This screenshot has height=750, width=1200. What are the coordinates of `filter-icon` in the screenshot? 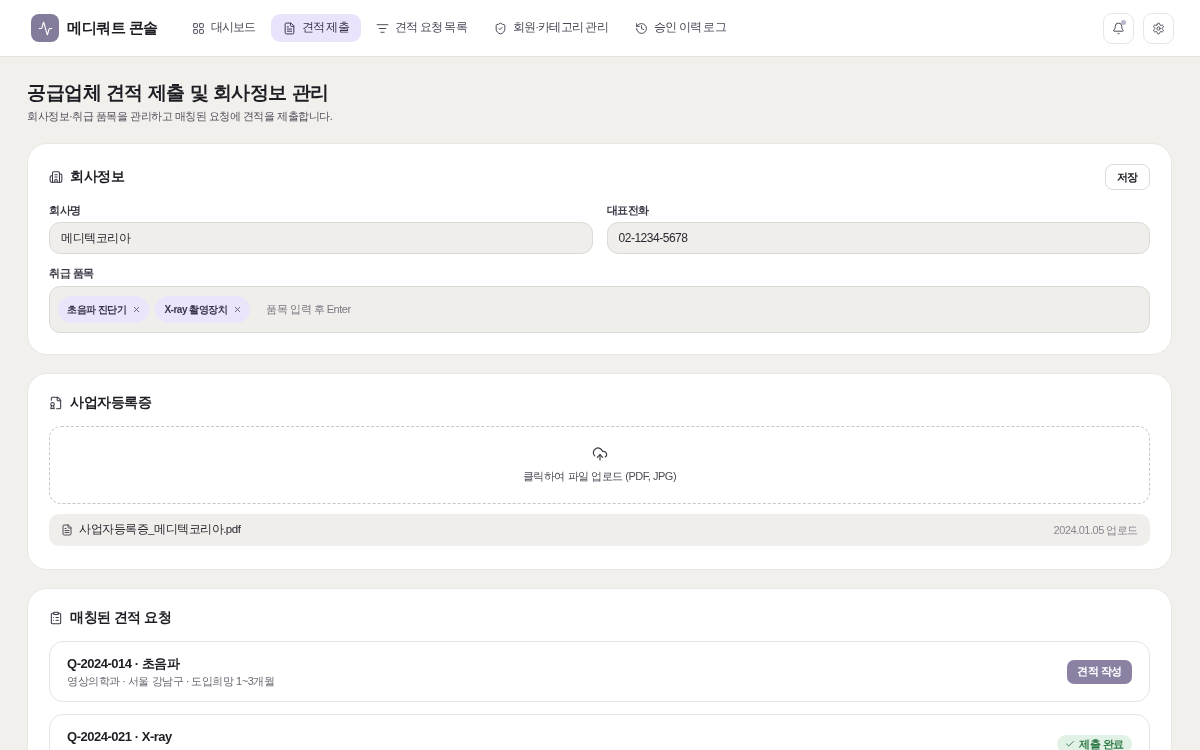 It's located at (382, 28).